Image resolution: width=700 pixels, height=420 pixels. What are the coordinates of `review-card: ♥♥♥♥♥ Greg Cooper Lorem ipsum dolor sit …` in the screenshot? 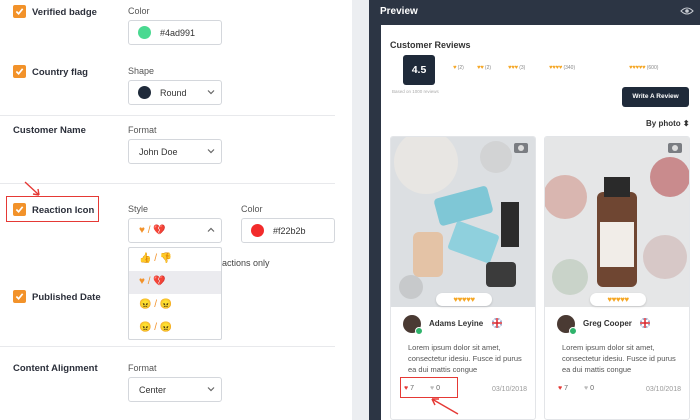 It's located at (617, 278).